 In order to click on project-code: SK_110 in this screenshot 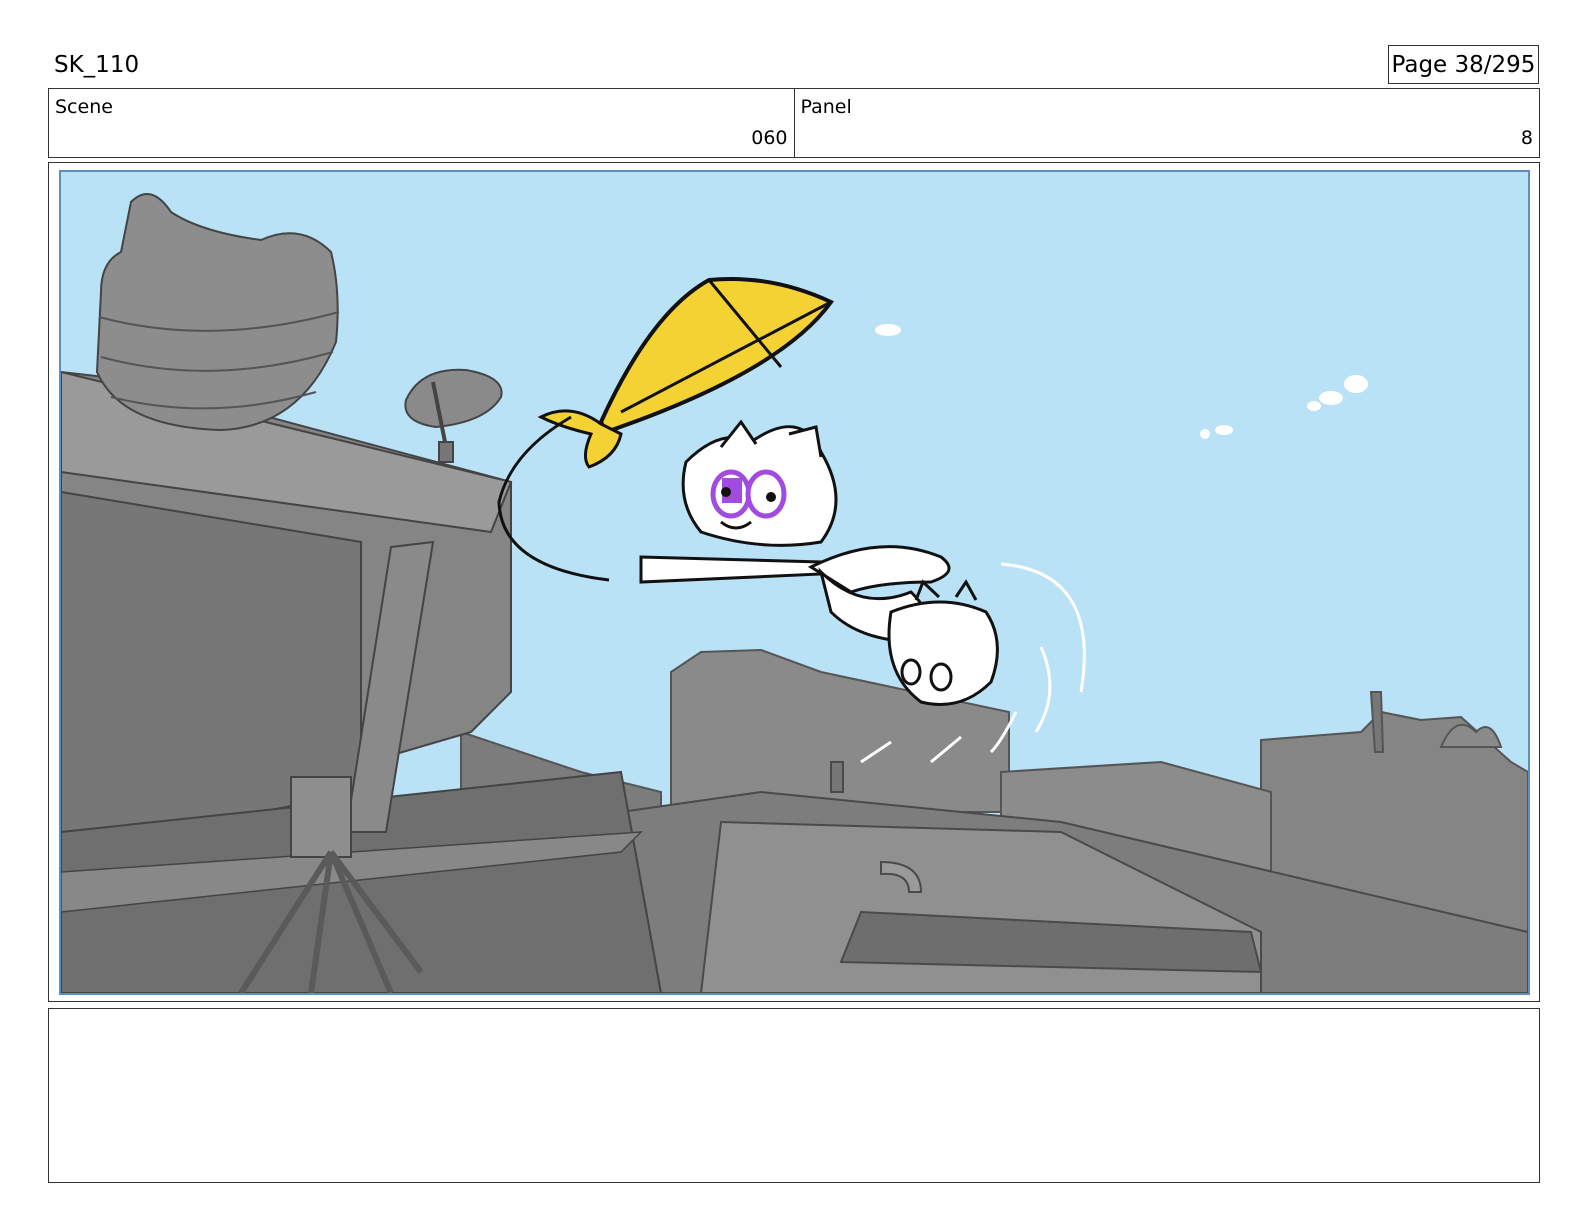, I will do `click(97, 65)`.